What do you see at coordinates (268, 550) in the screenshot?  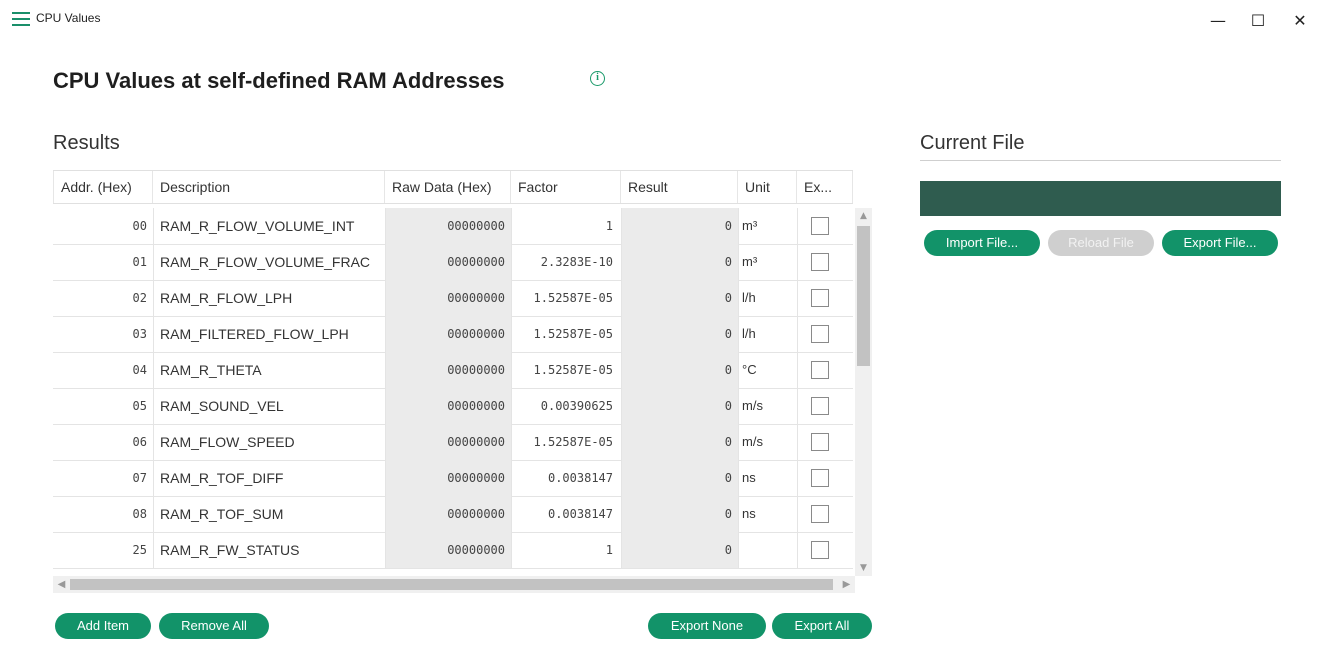 I see `description-cell: RAM_R_FW_STATUS` at bounding box center [268, 550].